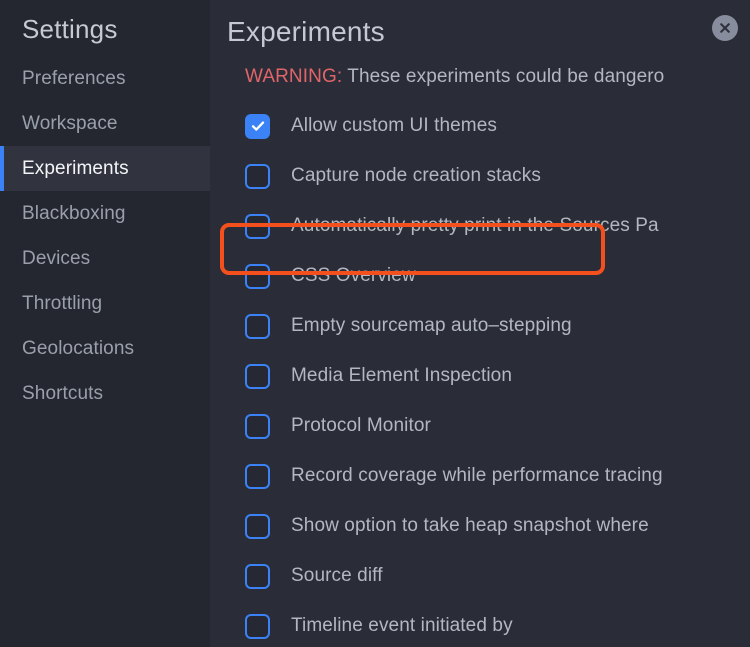  I want to click on experiment-label: Media Element Inspection, so click(402, 375).